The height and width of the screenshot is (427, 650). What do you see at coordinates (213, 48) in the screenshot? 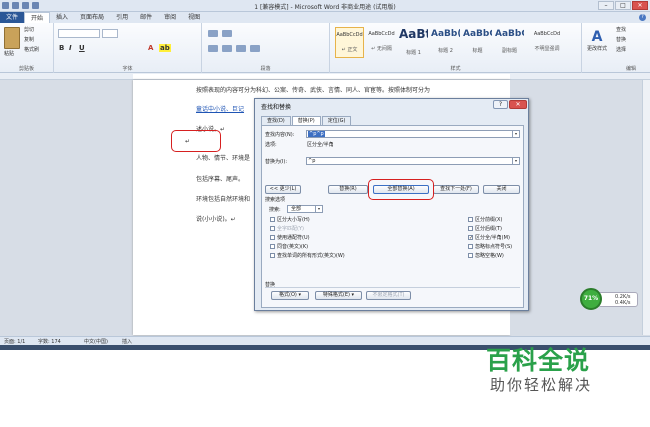
I see `align-left-icon` at bounding box center [213, 48].